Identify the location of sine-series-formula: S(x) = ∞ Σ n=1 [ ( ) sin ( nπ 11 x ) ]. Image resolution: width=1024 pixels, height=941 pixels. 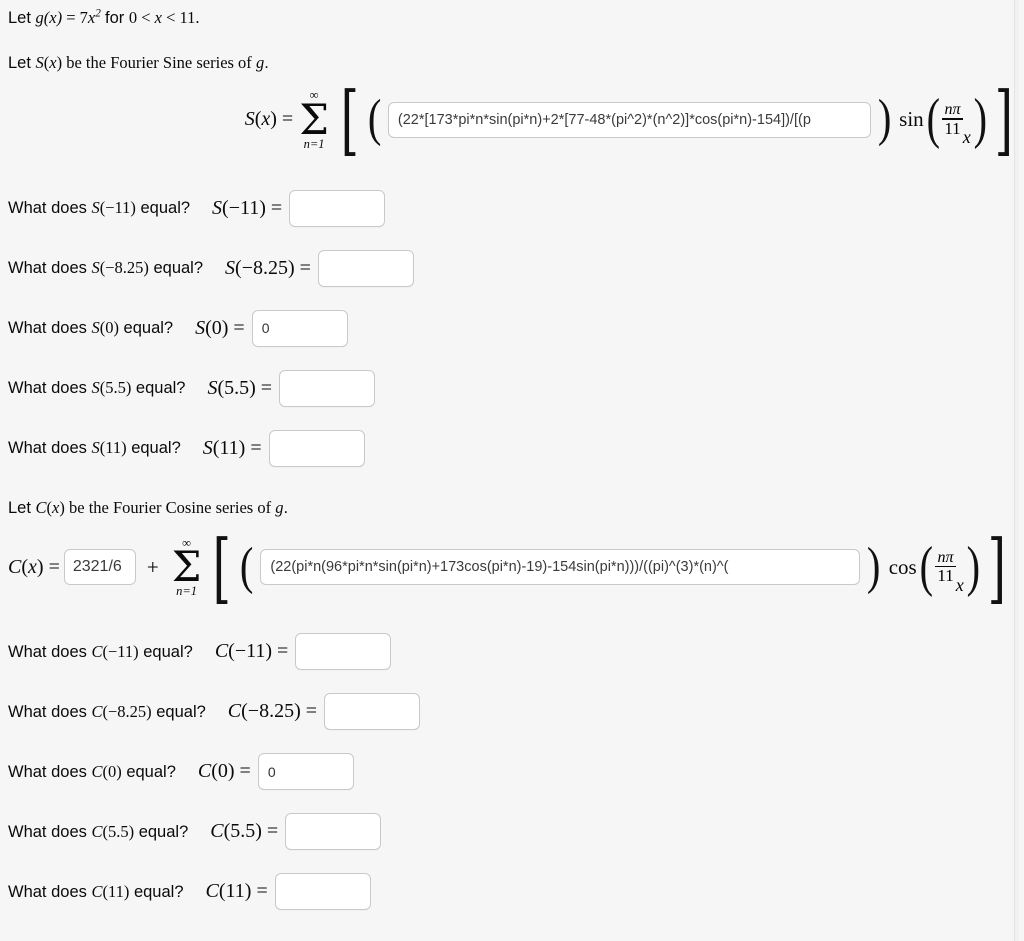
(509, 119).